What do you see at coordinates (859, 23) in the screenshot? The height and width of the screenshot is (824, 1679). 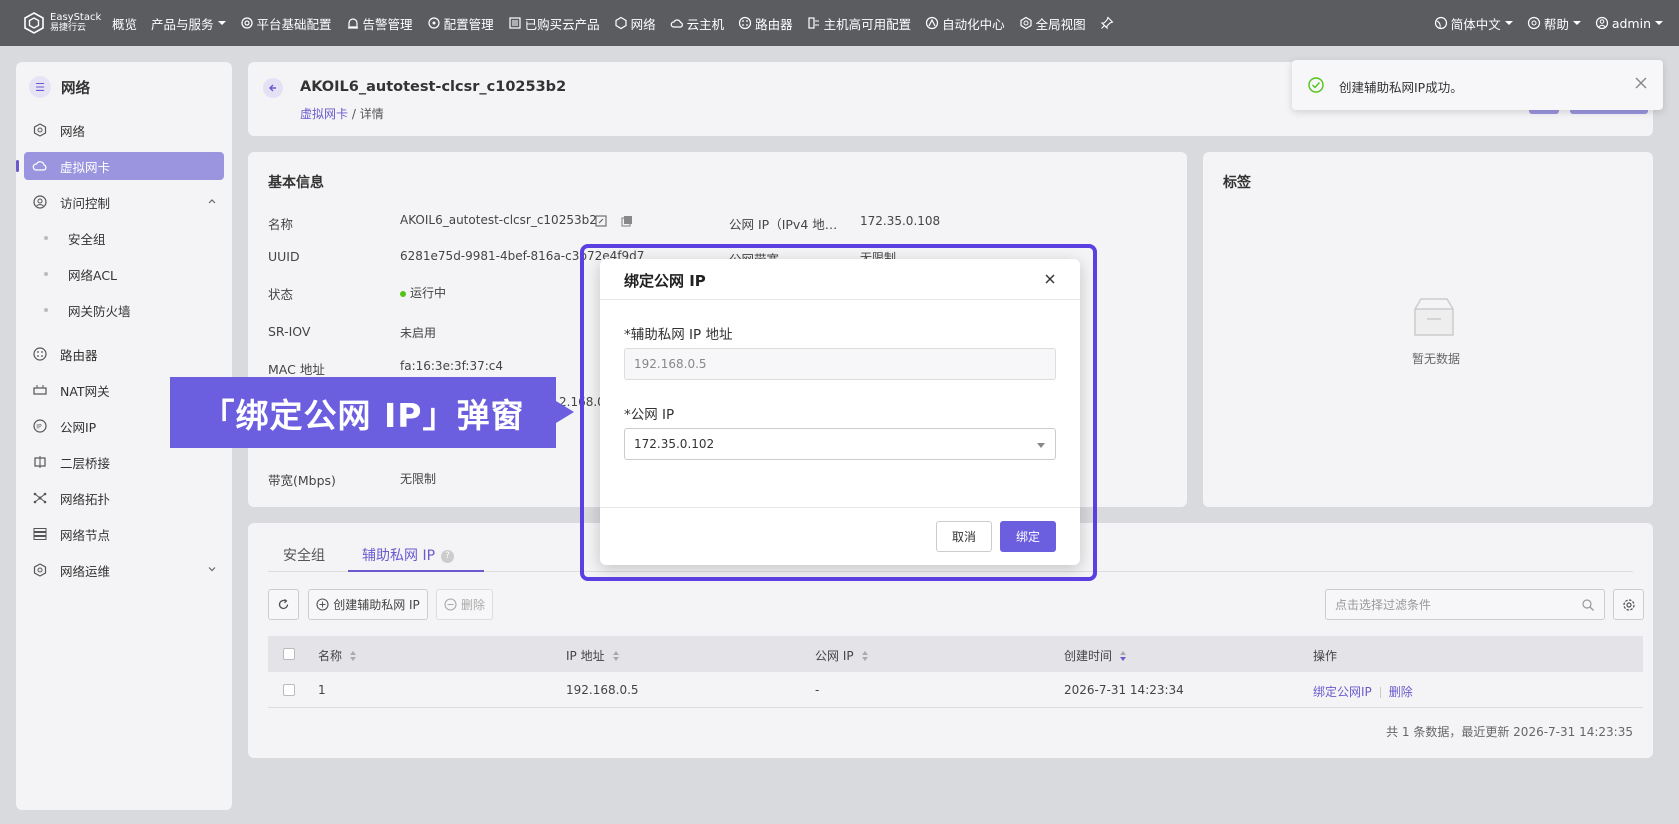 I see `nav-ha-config: 主机高可用配置` at bounding box center [859, 23].